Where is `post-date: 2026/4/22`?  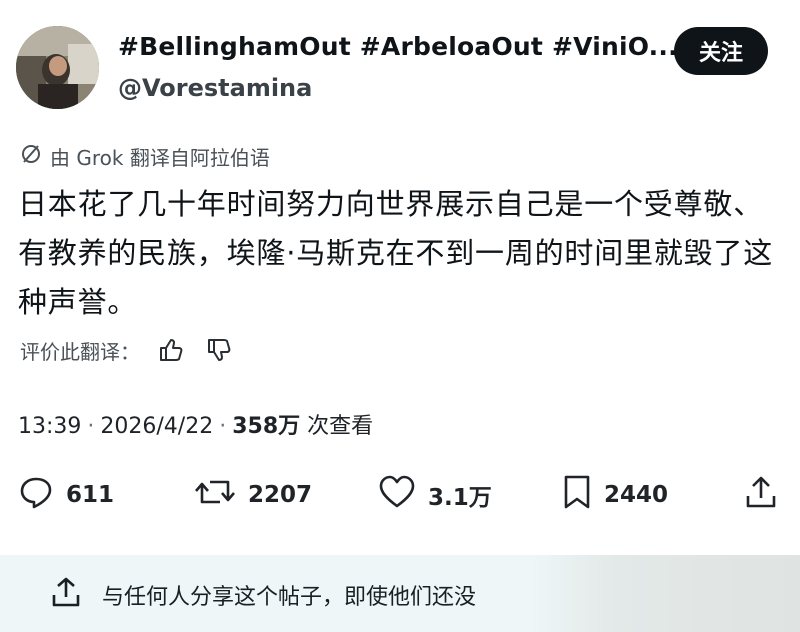
post-date: 2026/4/22 is located at coordinates (156, 426).